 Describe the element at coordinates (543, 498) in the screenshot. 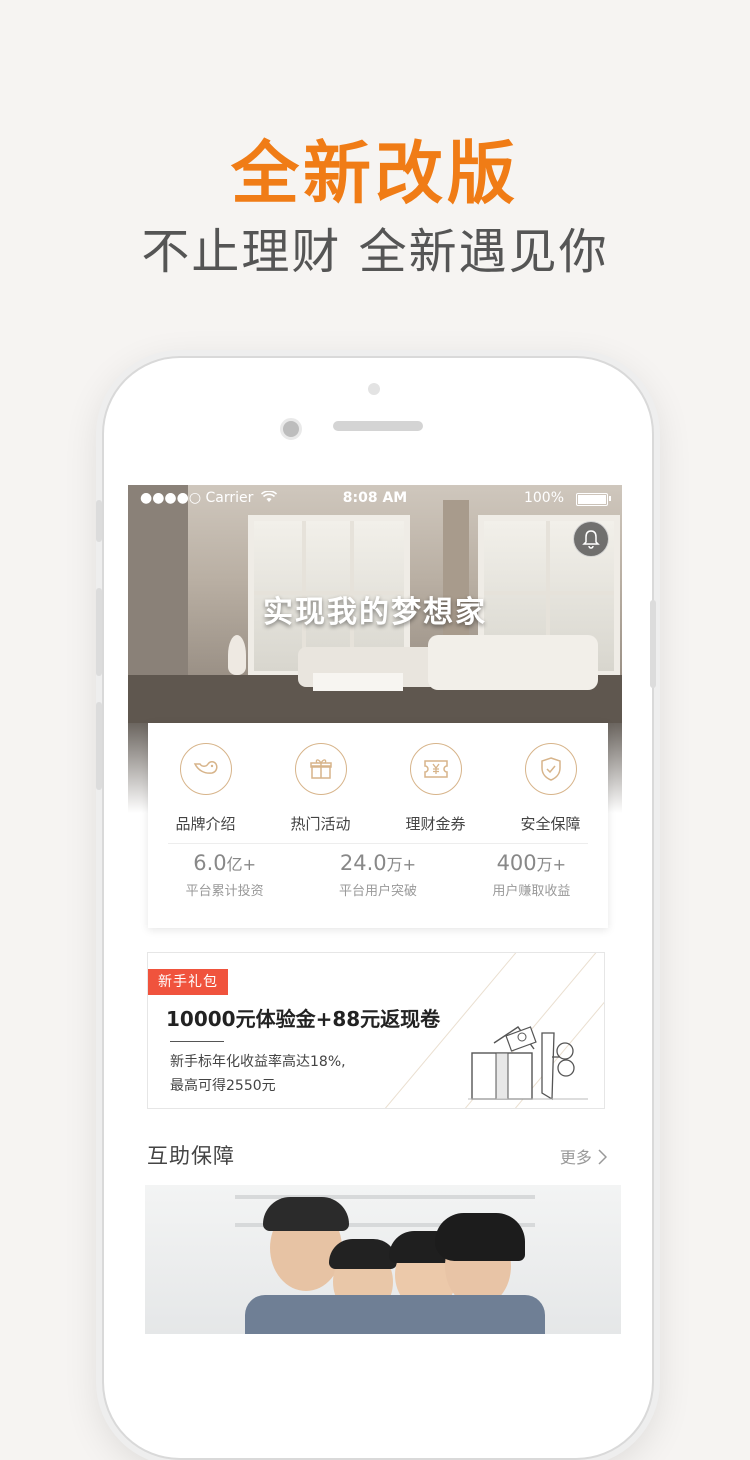

I see `battery-percent: 100%` at that location.